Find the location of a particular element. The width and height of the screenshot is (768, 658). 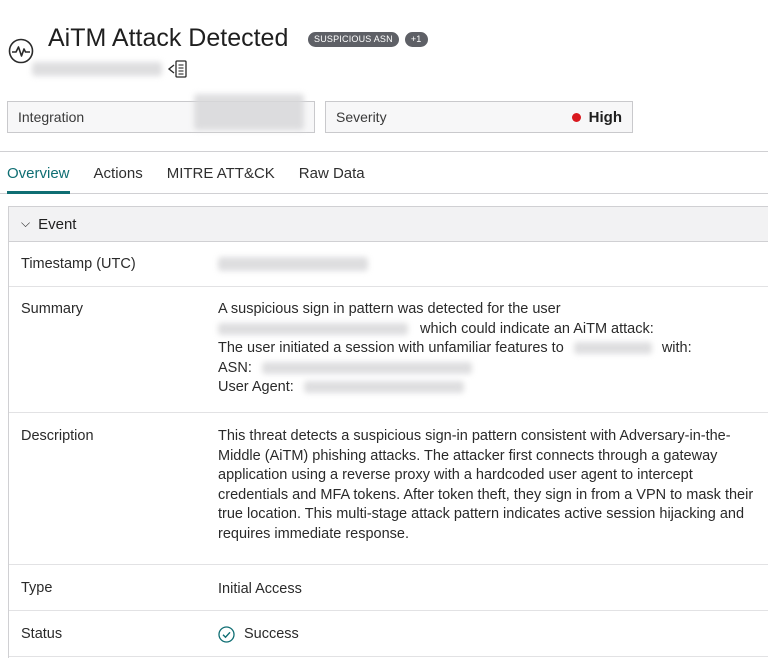

redacted-timestamp is located at coordinates (293, 264).